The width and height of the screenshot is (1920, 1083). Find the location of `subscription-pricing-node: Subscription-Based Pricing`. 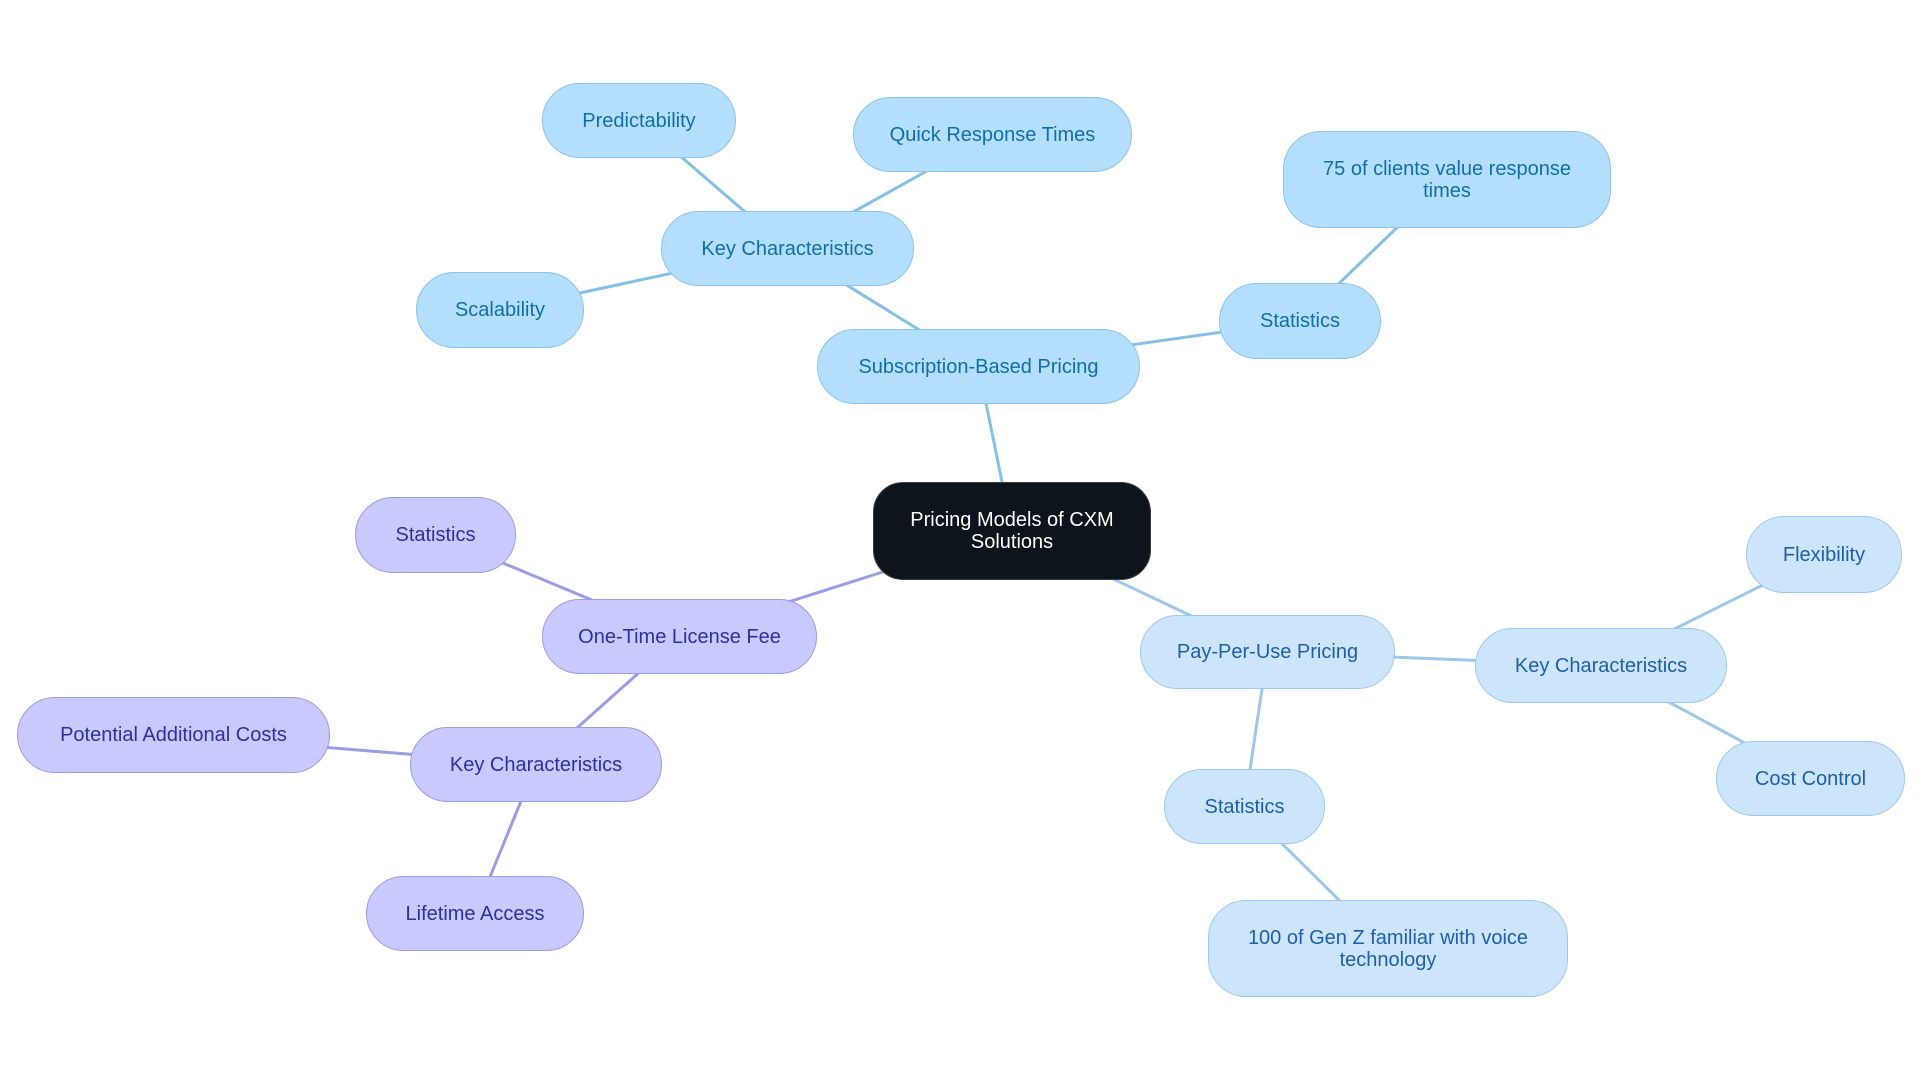

subscription-pricing-node: Subscription-Based Pricing is located at coordinates (978, 366).